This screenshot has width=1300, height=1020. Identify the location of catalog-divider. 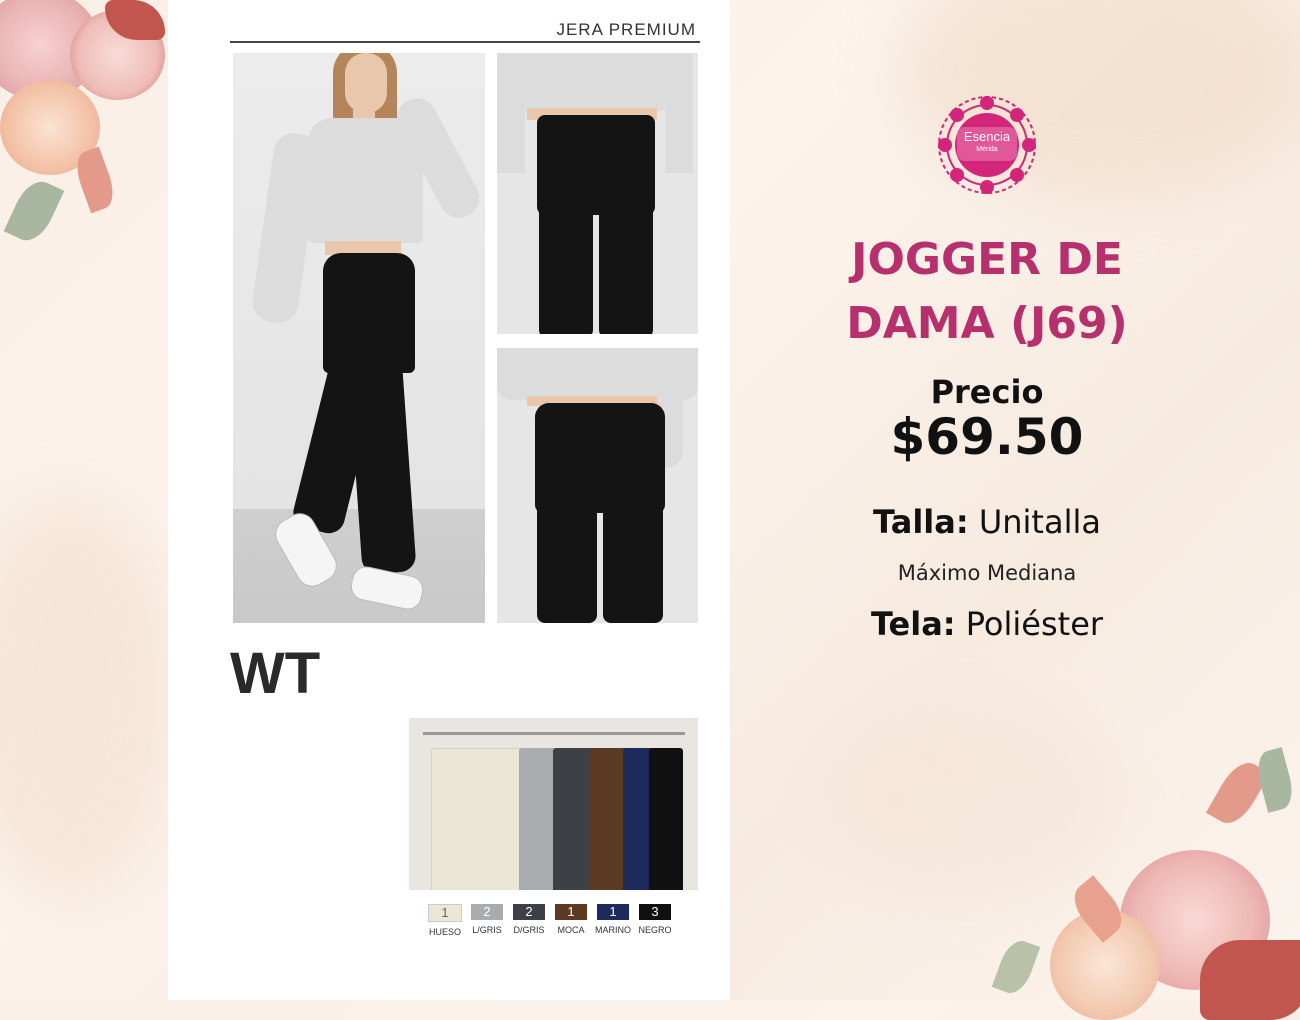
(465, 42).